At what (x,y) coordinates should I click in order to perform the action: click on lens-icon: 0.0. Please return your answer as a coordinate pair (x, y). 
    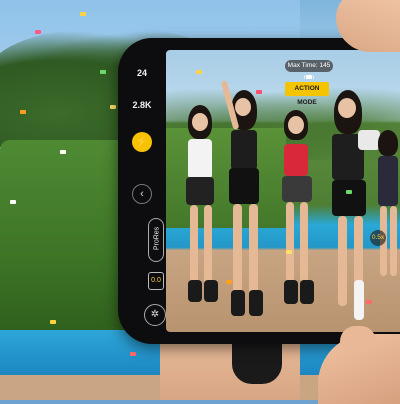
    Looking at the image, I should click on (156, 281).